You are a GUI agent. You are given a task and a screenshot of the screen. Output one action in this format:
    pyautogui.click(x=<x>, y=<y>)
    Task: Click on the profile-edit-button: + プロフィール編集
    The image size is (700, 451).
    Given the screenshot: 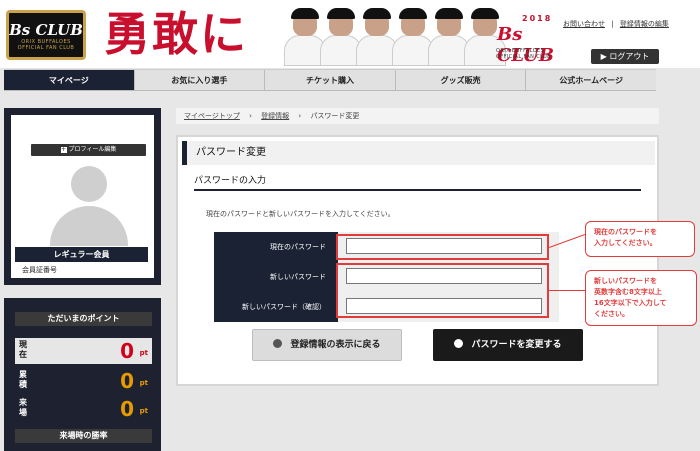 What is the action you would take?
    pyautogui.click(x=88, y=150)
    